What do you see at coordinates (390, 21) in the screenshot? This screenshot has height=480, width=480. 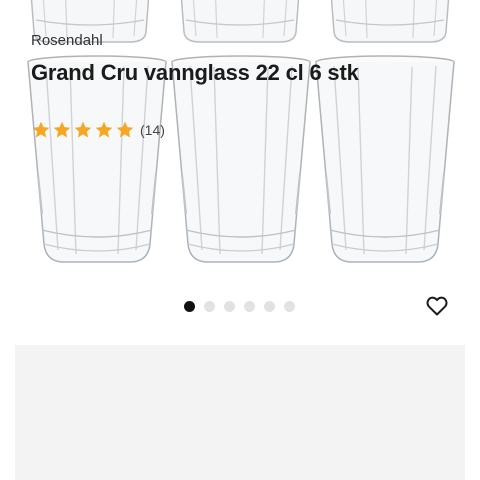 I see `glass-image-top-right` at bounding box center [390, 21].